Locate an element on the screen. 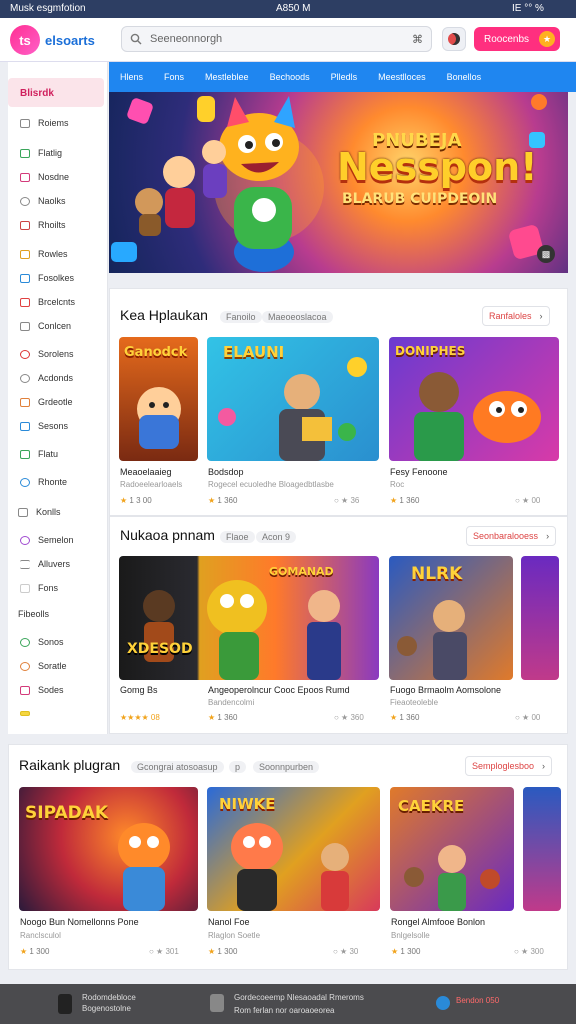  hero-banner: PNUBEJA Nesspon! BLARUB CUIPDEOIN ▩ is located at coordinates (338, 182).